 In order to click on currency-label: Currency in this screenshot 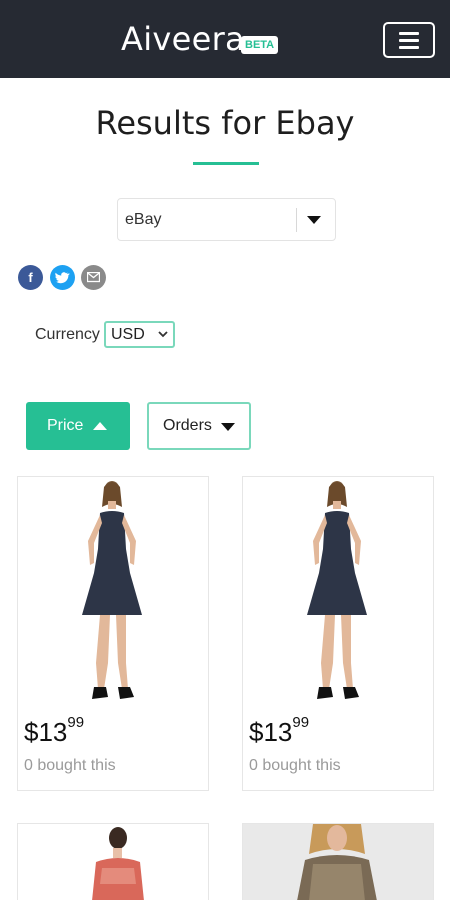, I will do `click(67, 334)`.